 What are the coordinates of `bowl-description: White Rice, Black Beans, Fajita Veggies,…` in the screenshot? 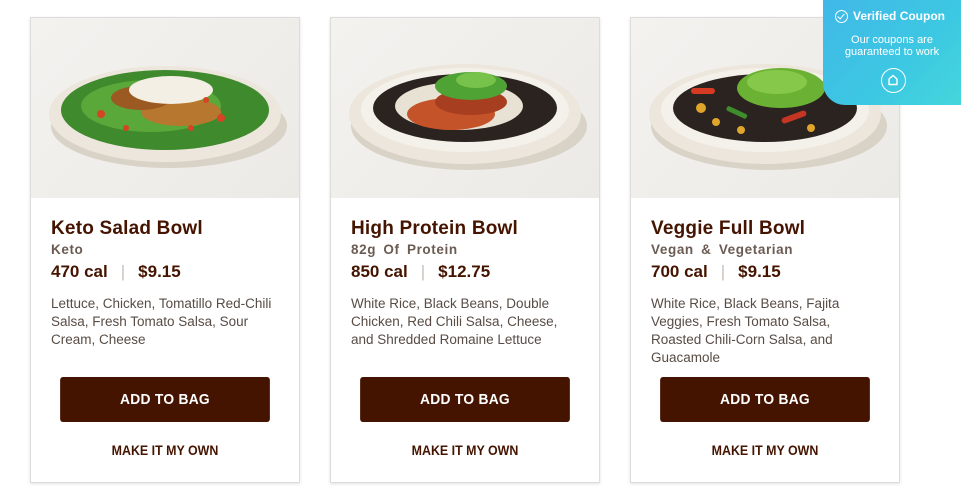 It's located at (745, 330).